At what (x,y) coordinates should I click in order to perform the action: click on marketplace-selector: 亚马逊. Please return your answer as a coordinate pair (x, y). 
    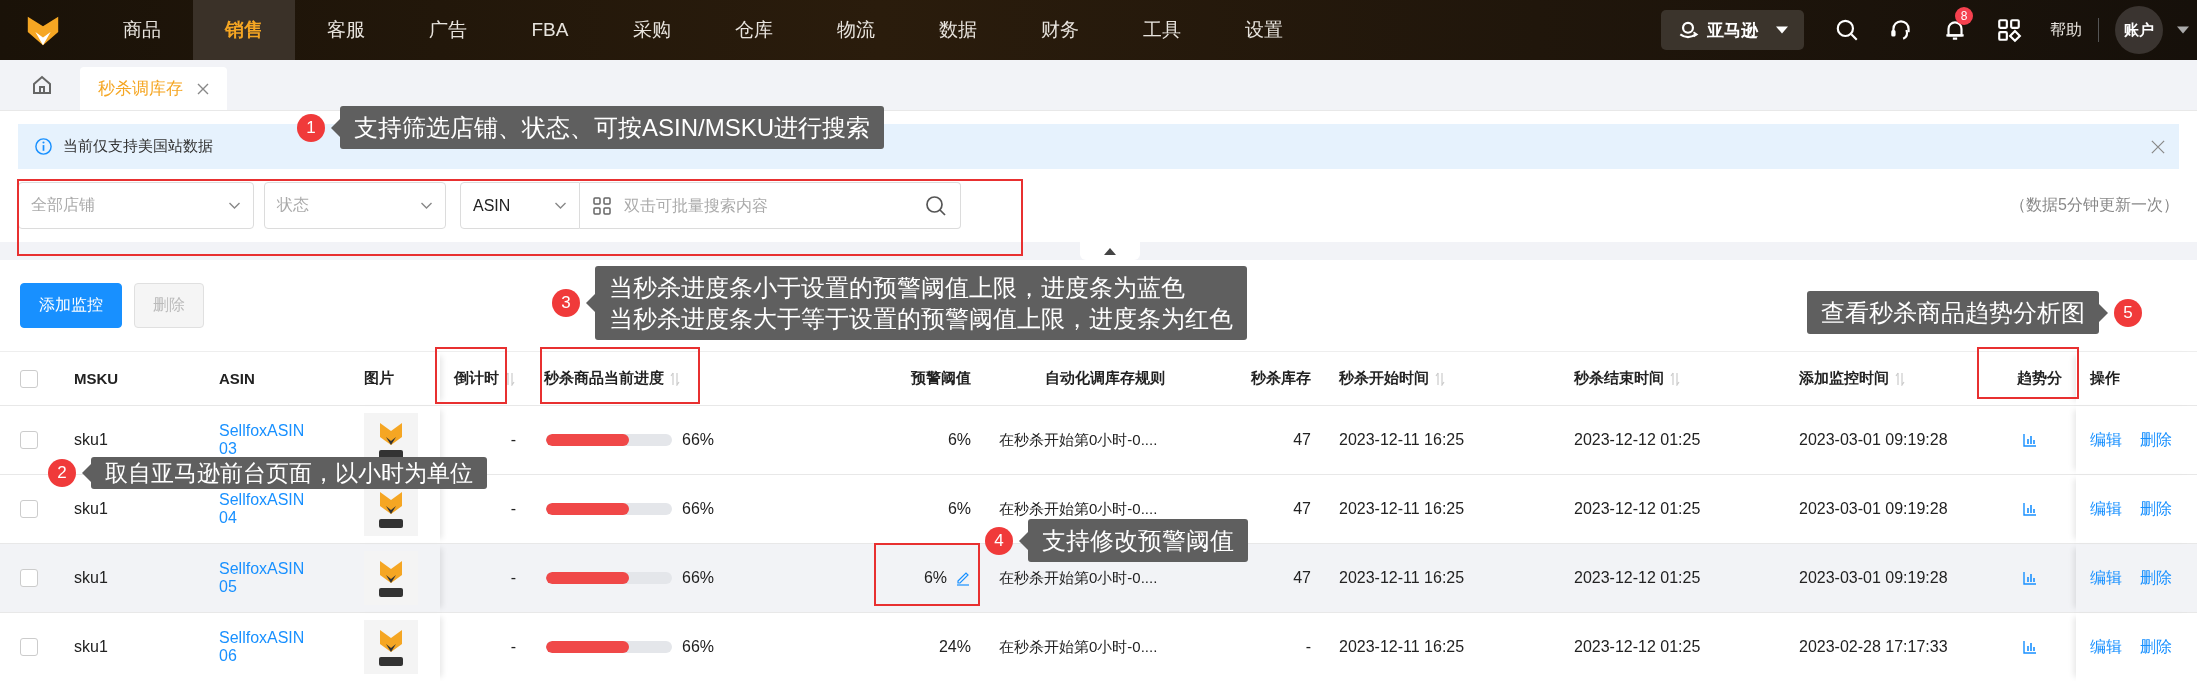
    Looking at the image, I should click on (1732, 30).